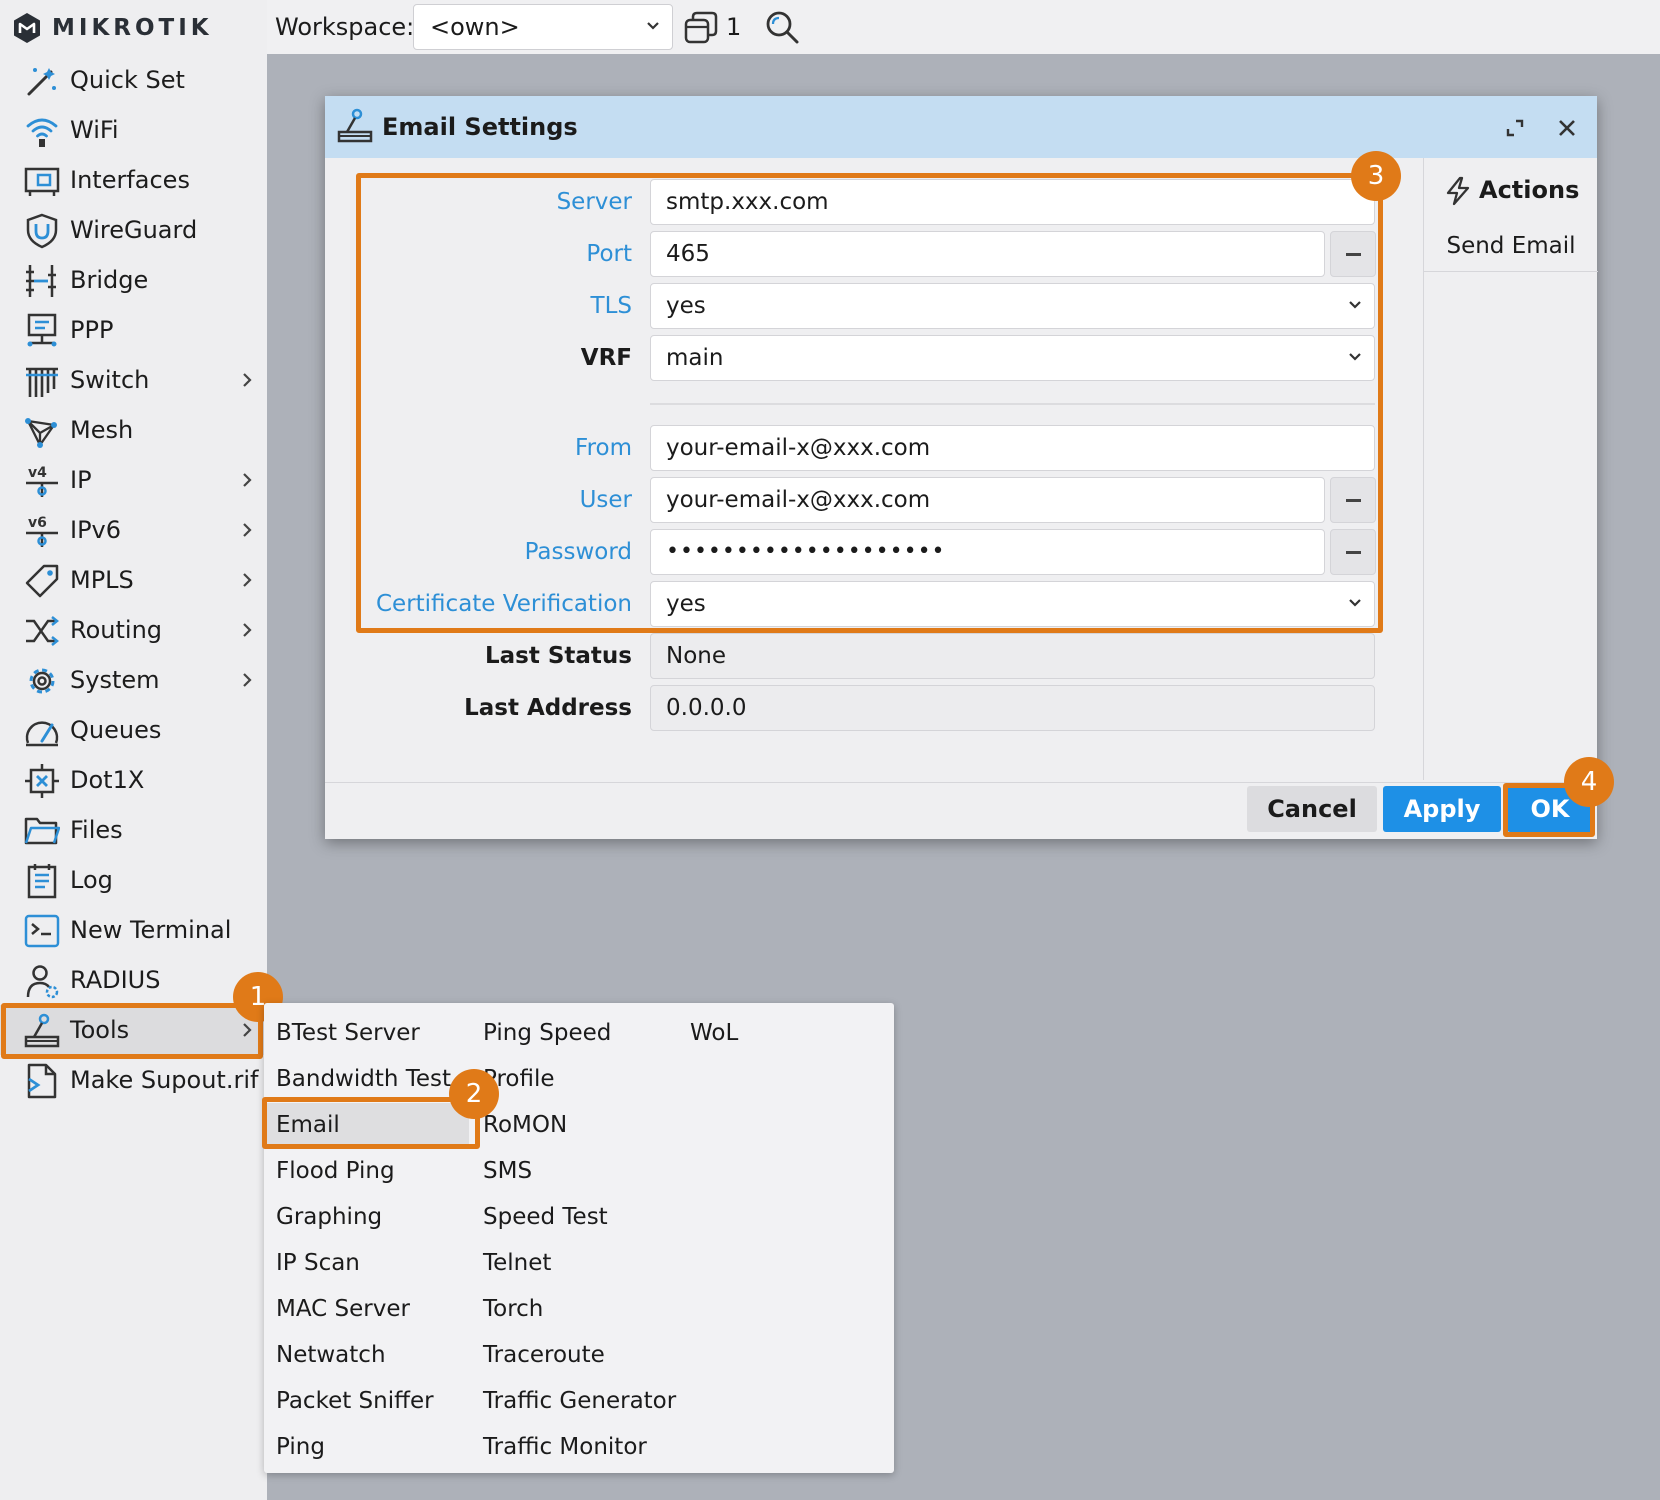 The height and width of the screenshot is (1500, 1660). Describe the element at coordinates (1012, 202) in the screenshot. I see `server-input: smtp.xxx.com` at that location.